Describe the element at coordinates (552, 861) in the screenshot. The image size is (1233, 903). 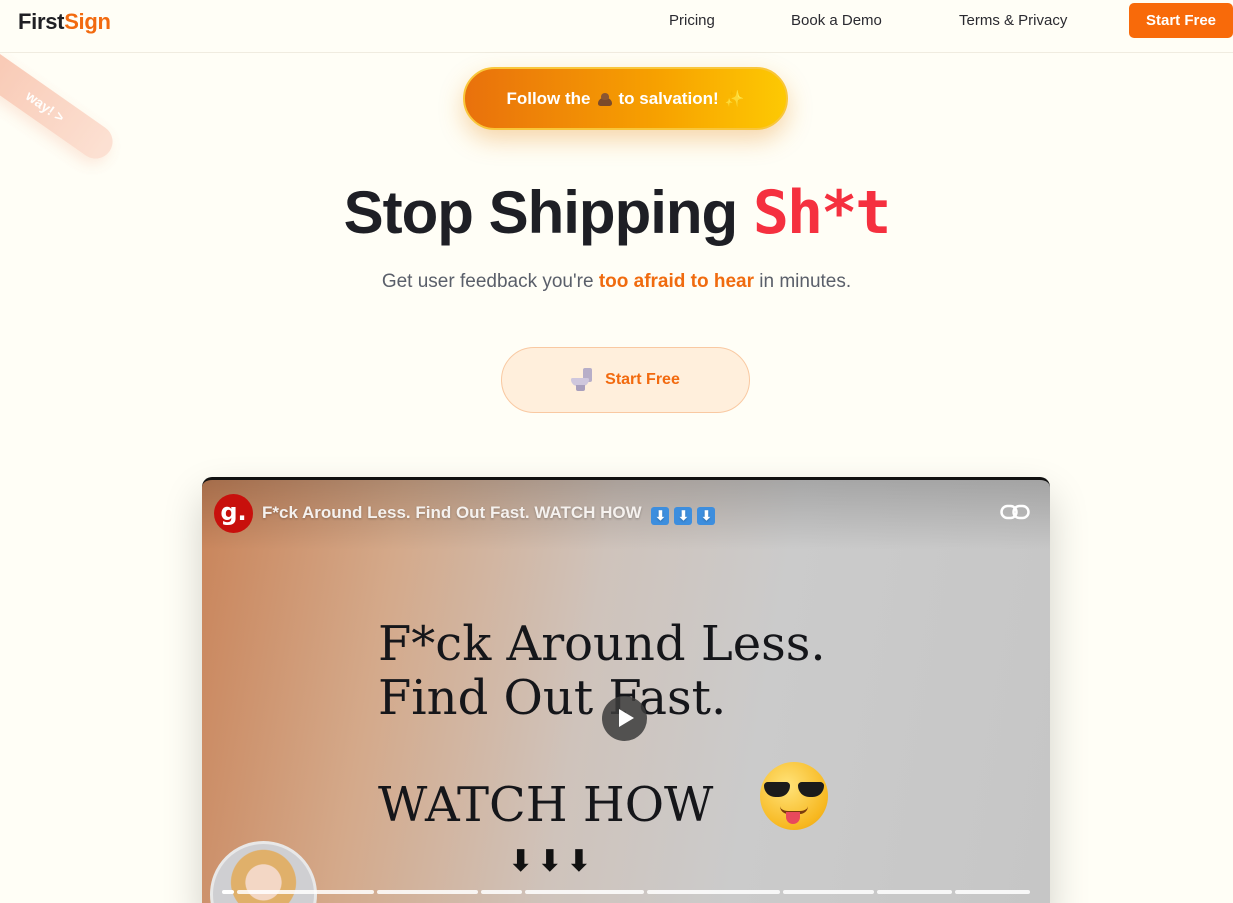
I see `down-arrows-icon: ⬇⬇⬇` at that location.